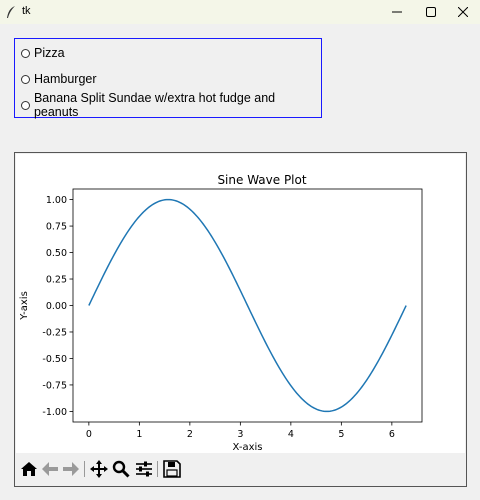 This screenshot has height=500, width=480. I want to click on save-button, so click(172, 469).